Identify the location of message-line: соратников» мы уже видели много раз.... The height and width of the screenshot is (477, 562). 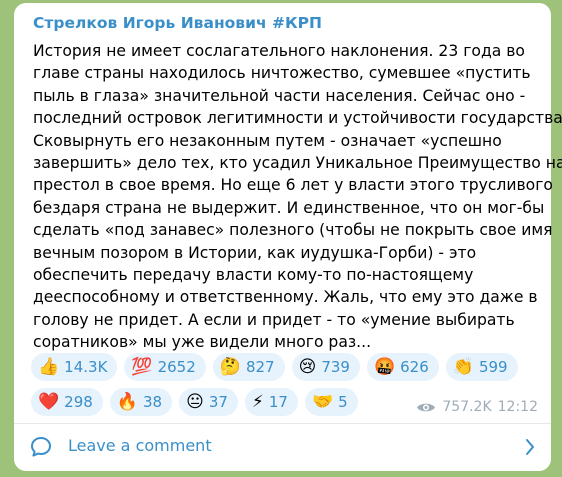
(202, 342).